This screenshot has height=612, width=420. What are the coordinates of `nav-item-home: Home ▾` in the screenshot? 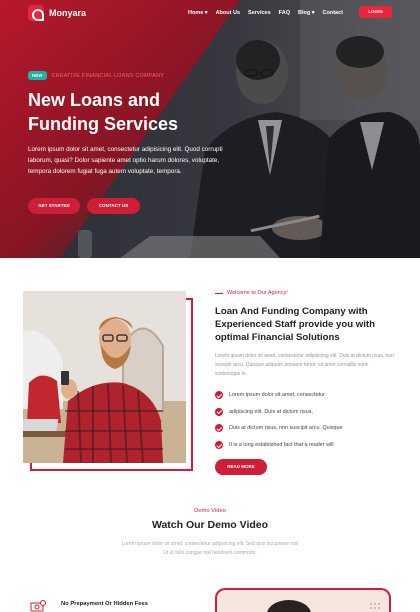 It's located at (198, 13).